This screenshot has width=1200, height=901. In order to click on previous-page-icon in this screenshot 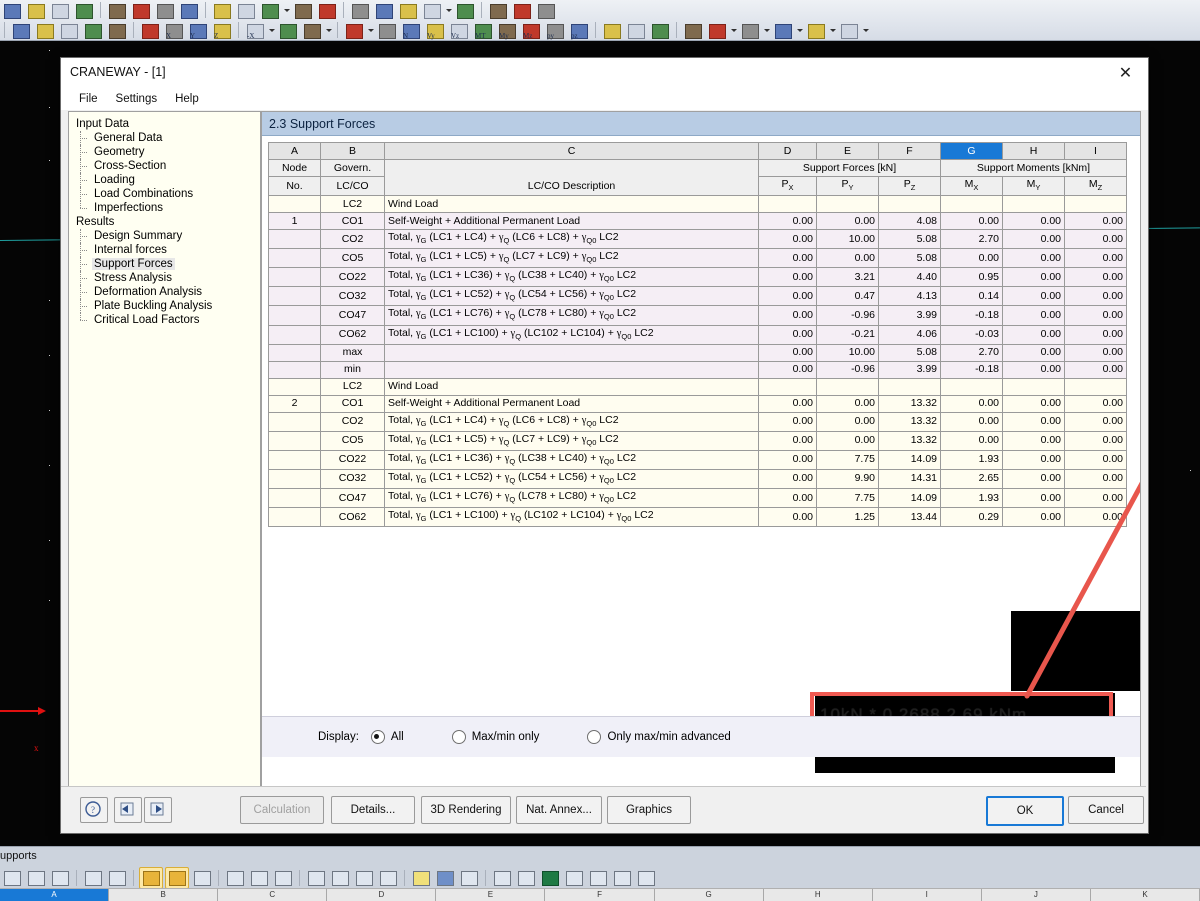, I will do `click(128, 810)`.